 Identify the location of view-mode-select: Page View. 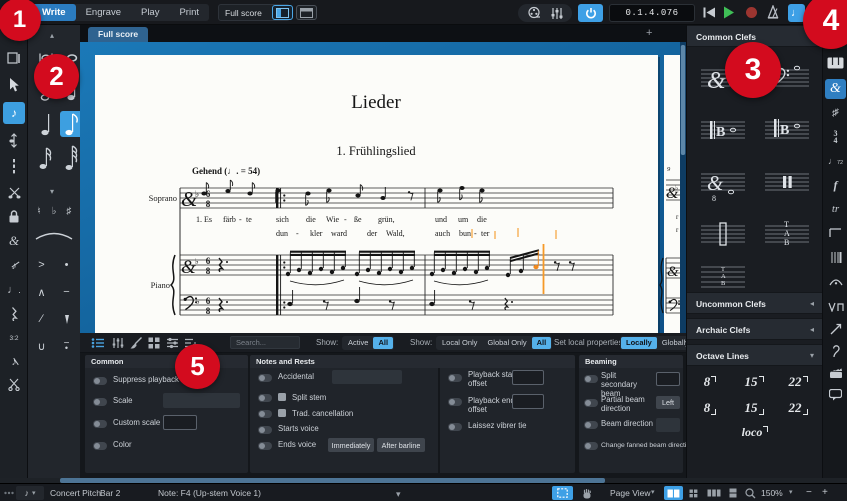
(630, 492).